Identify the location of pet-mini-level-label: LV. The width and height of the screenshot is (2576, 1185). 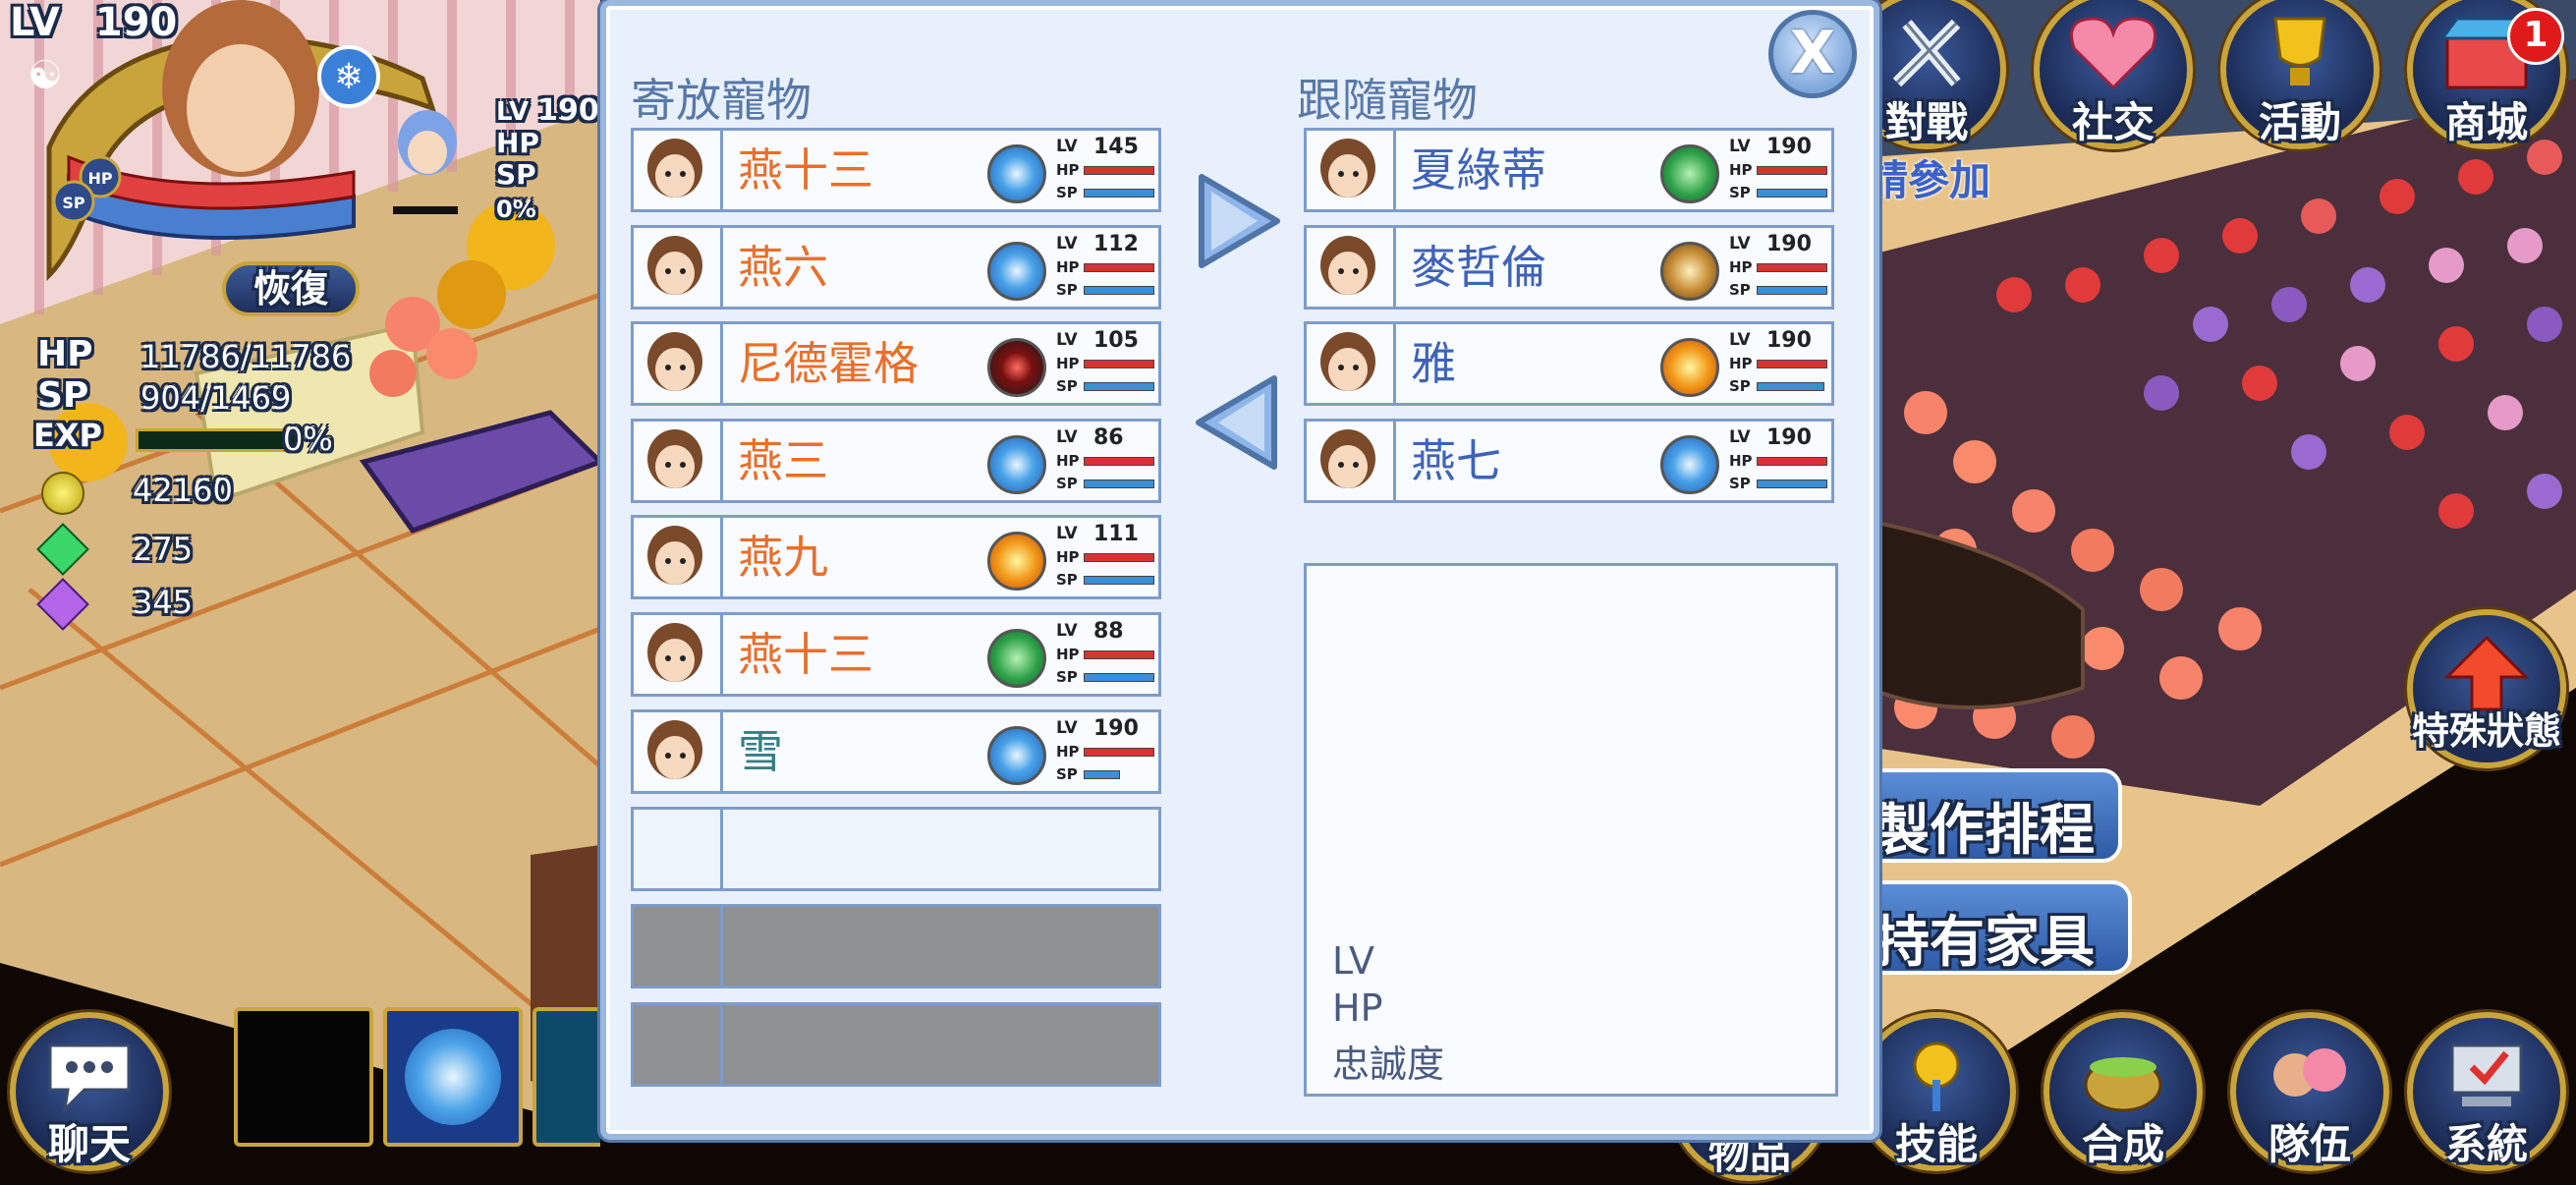
(513, 112).